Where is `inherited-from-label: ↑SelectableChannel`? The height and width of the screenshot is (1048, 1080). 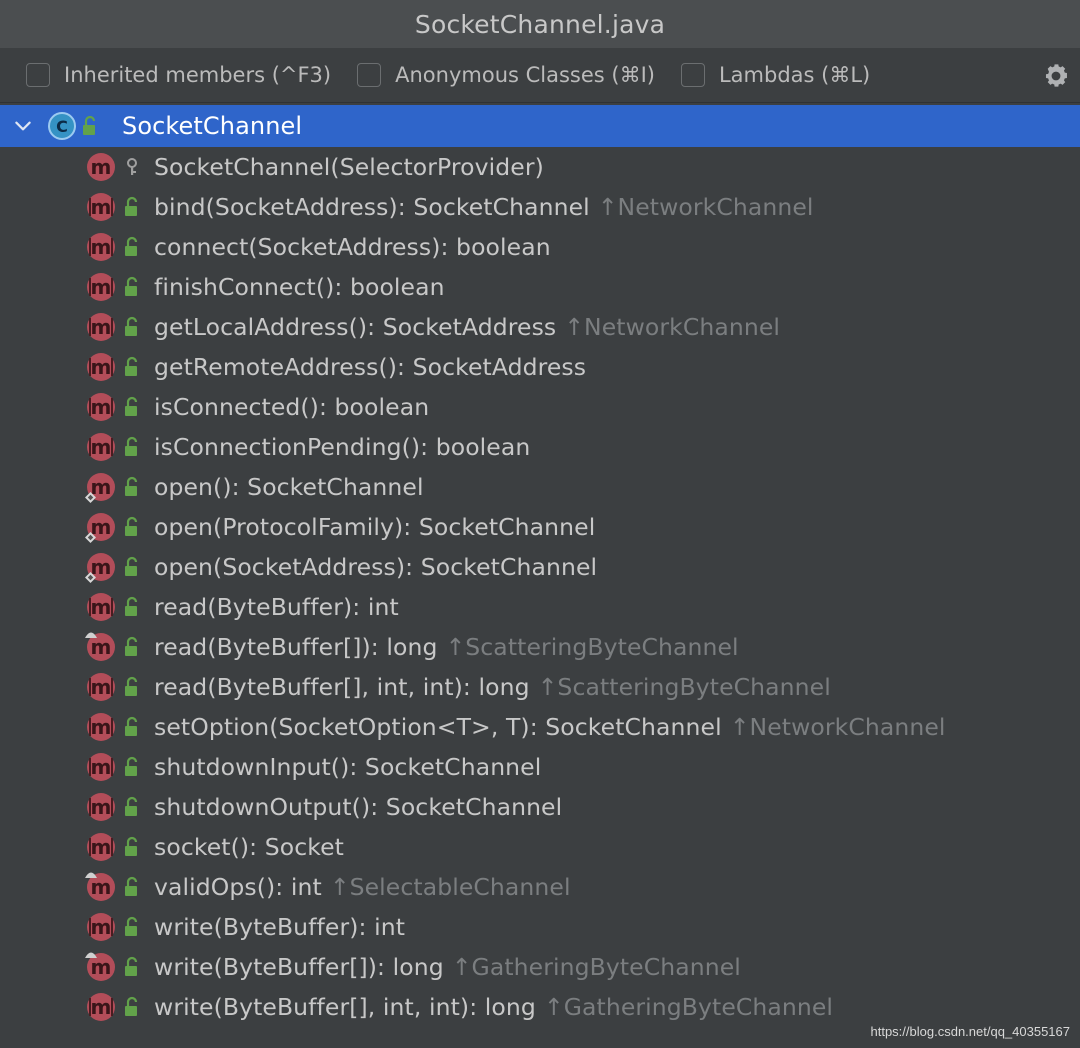
inherited-from-label: ↑SelectableChannel is located at coordinates (450, 887).